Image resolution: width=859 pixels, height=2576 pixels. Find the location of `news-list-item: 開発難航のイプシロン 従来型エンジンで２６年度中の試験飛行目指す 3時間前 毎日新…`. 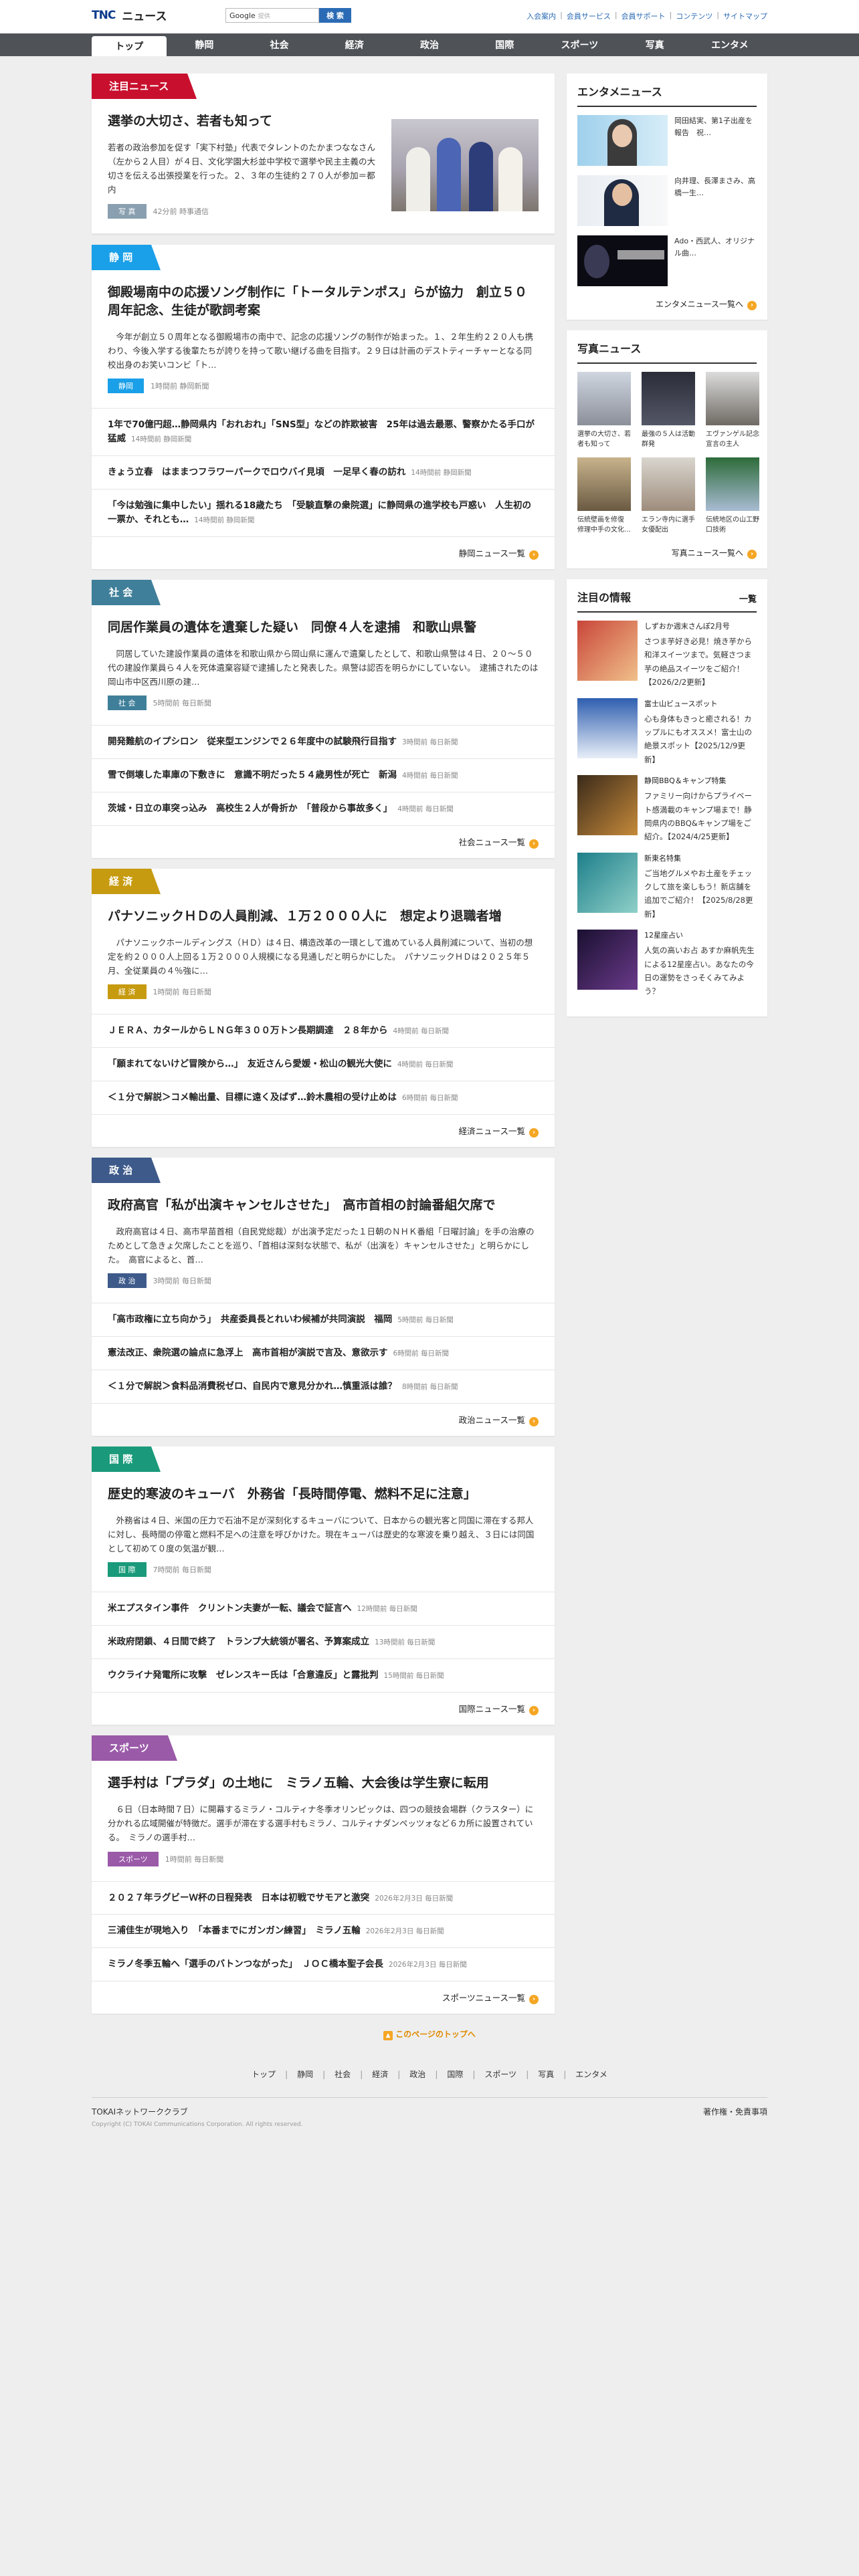

news-list-item: 開発難航のイプシロン 従来型エンジンで２６年度中の試験飛行目指す 3時間前 毎日新… is located at coordinates (323, 743).